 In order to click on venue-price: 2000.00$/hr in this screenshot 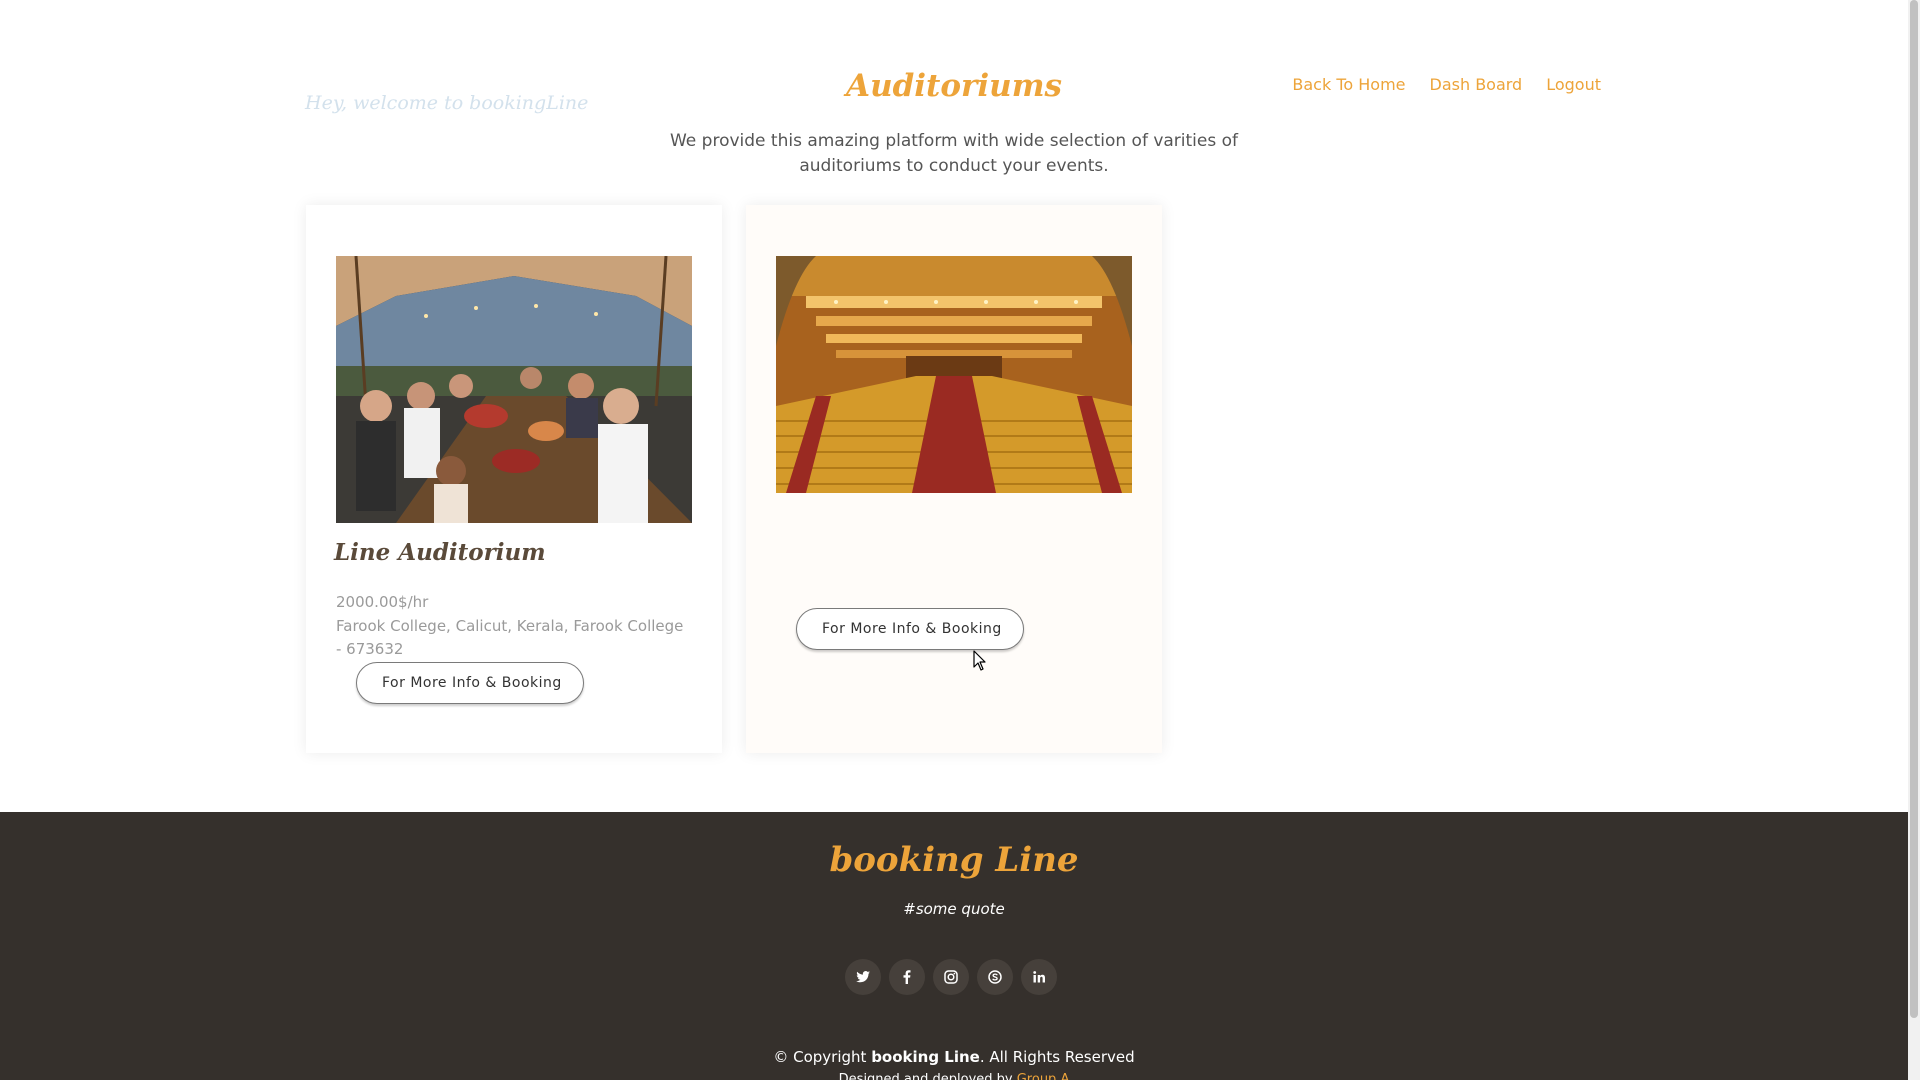, I will do `click(382, 602)`.